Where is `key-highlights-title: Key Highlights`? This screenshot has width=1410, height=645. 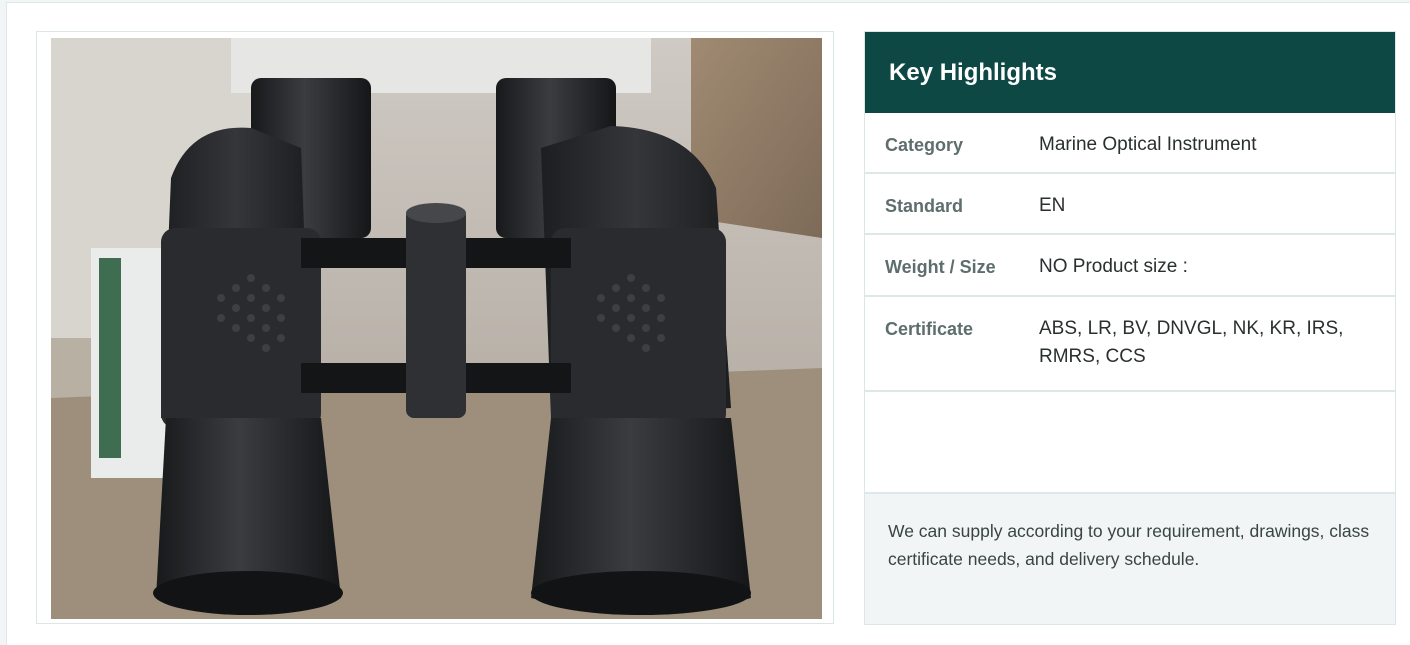
key-highlights-title: Key Highlights is located at coordinates (1130, 72).